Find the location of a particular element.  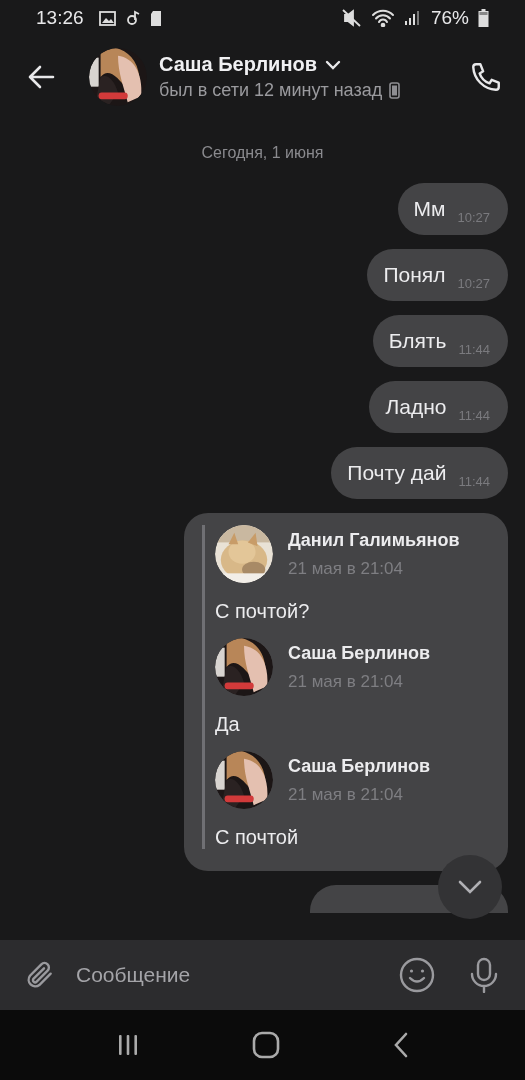

signal-icon is located at coordinates (411, 18).